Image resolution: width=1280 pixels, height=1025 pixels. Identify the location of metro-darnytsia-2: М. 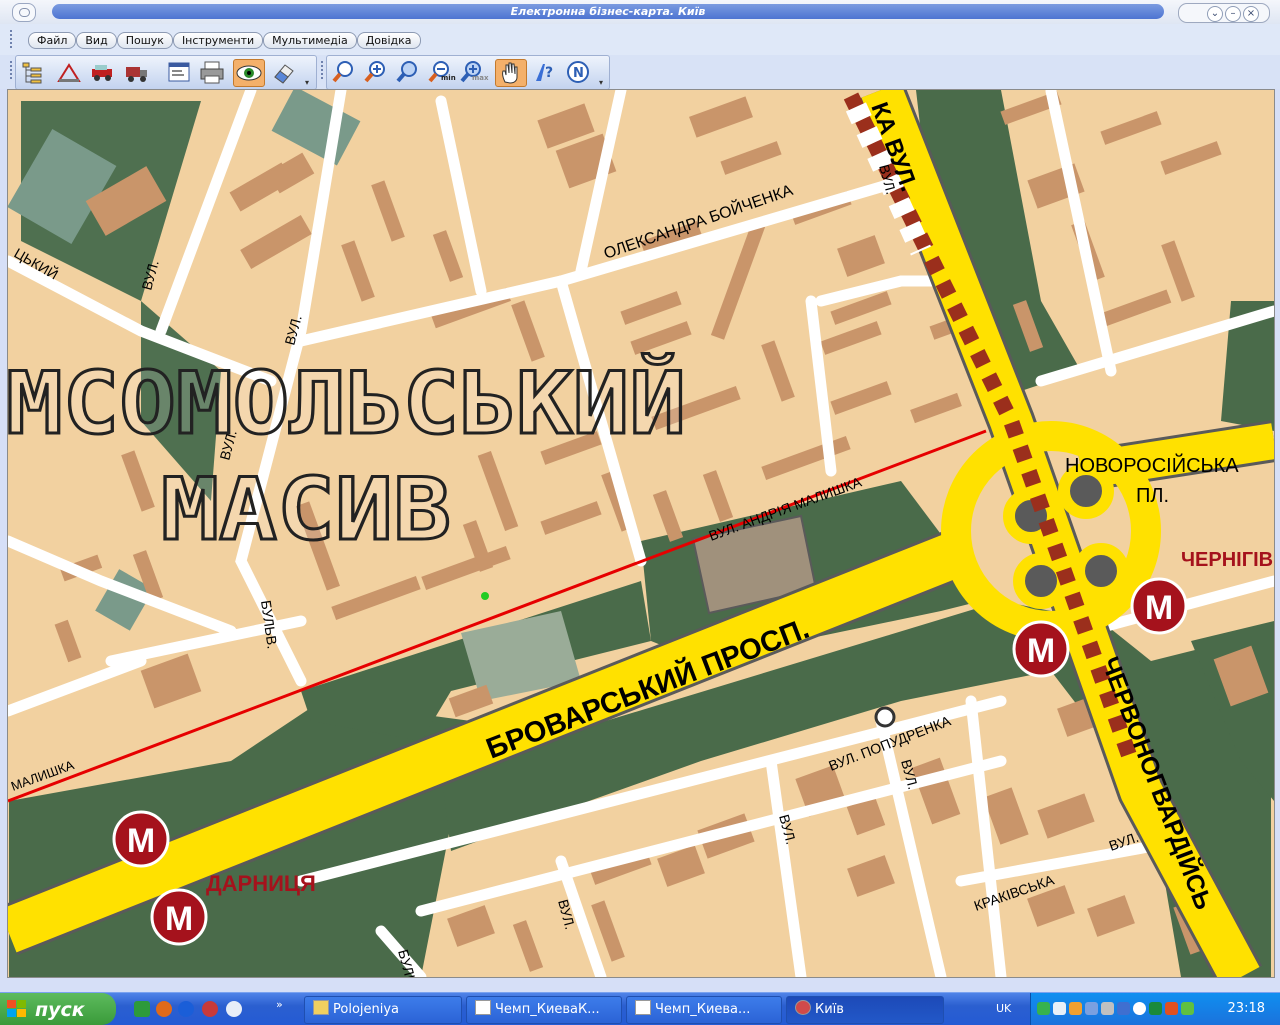
(179, 917).